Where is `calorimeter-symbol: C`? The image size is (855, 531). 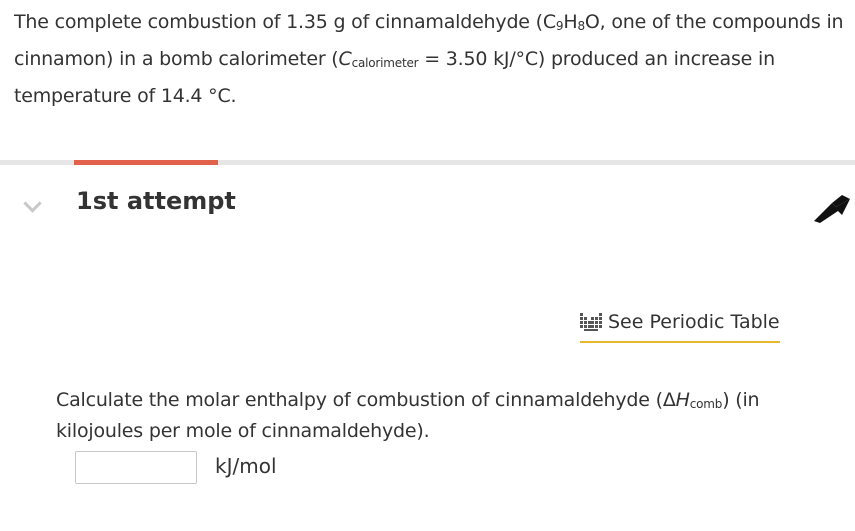
calorimeter-symbol: C is located at coordinates (345, 59).